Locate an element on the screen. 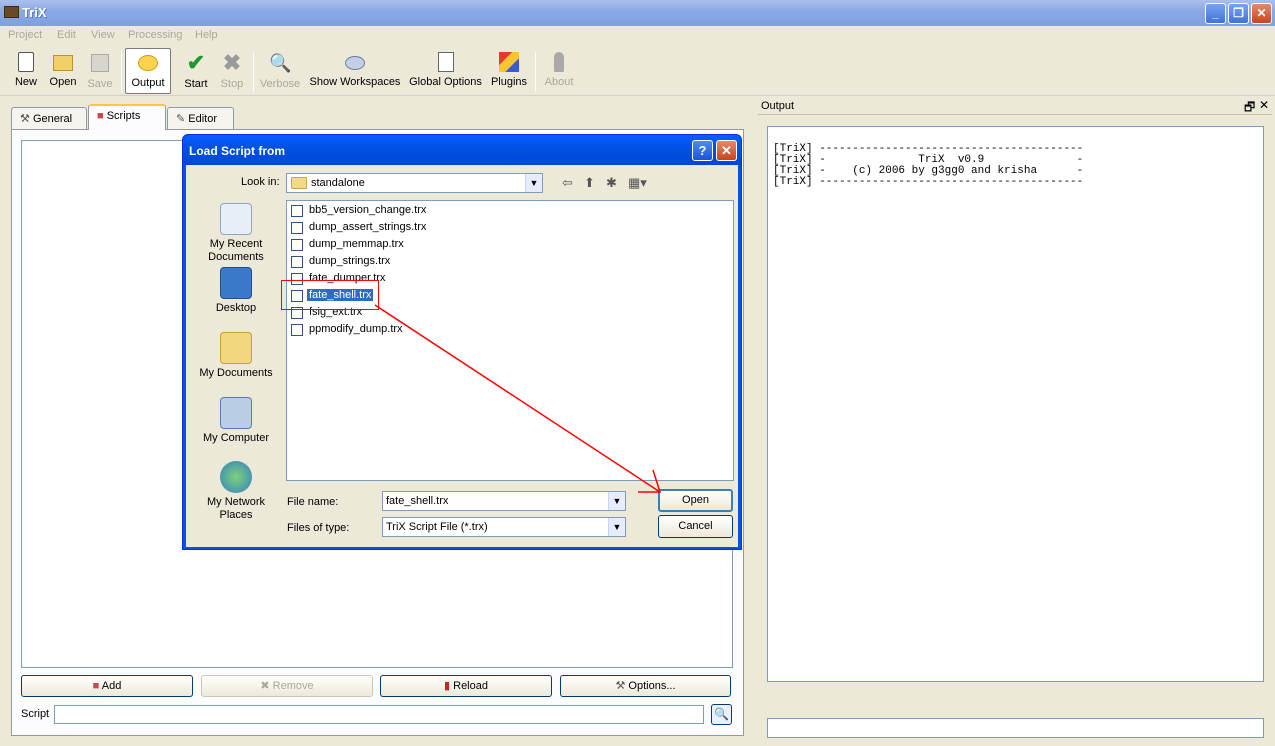 The width and height of the screenshot is (1275, 746). dialog-title: Load Script from is located at coordinates (237, 151).